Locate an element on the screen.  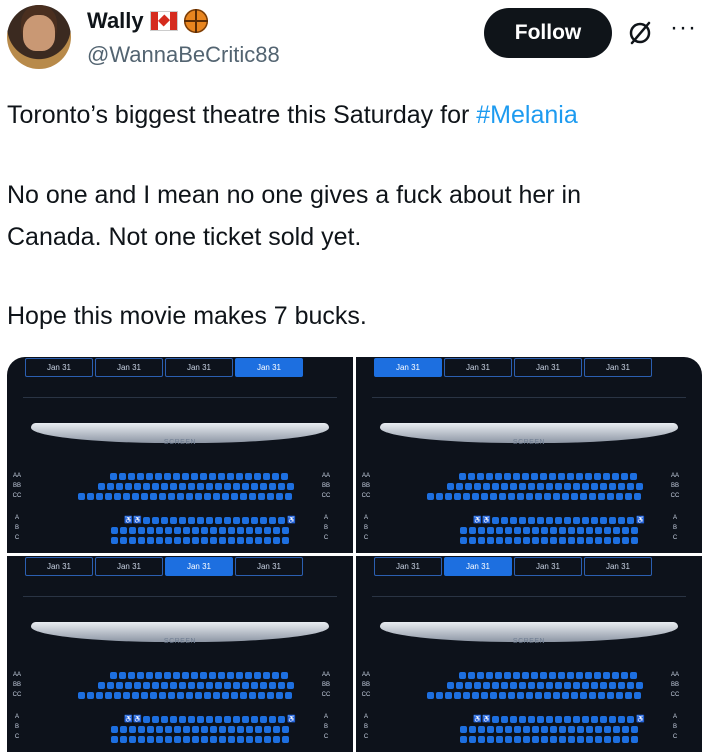
date-tab: Jan 31 is located at coordinates (478, 566).